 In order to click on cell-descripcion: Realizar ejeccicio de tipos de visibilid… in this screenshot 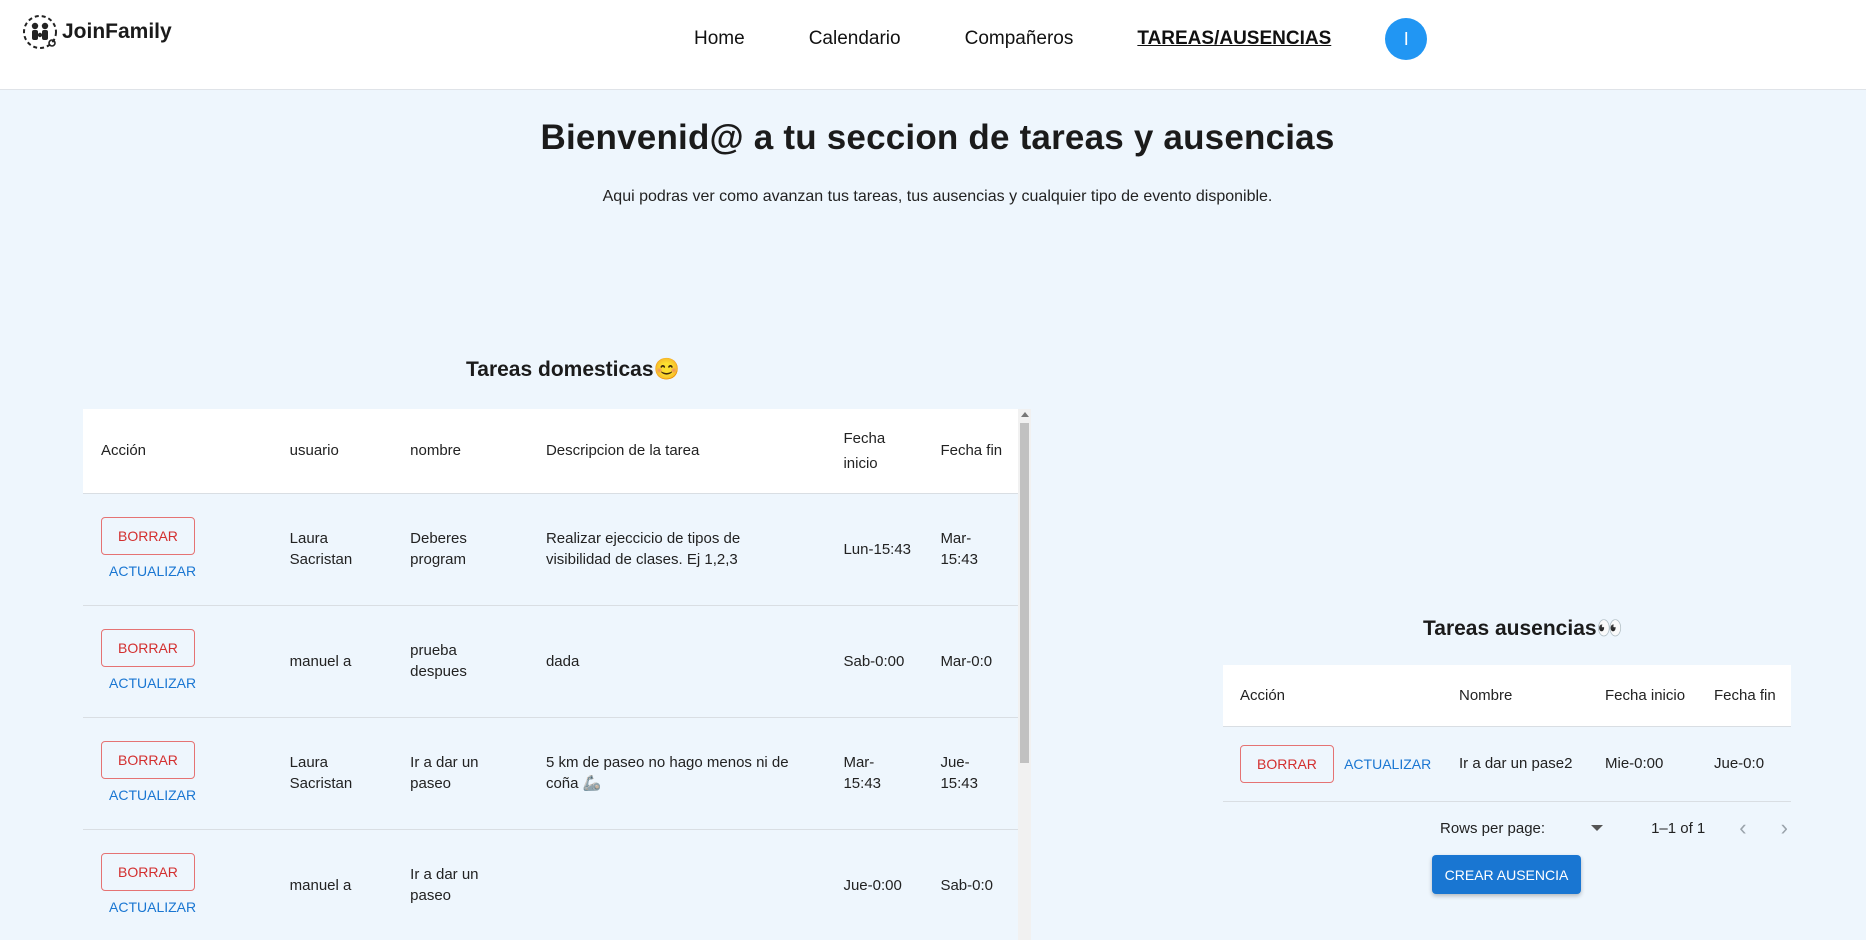, I will do `click(643, 549)`.